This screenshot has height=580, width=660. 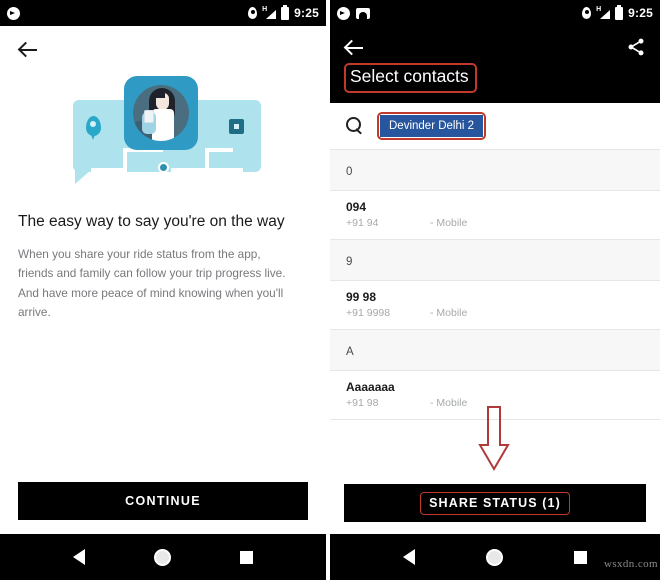 I want to click on contact-subtitle: +91 9998 - Mobile, so click(x=495, y=313).